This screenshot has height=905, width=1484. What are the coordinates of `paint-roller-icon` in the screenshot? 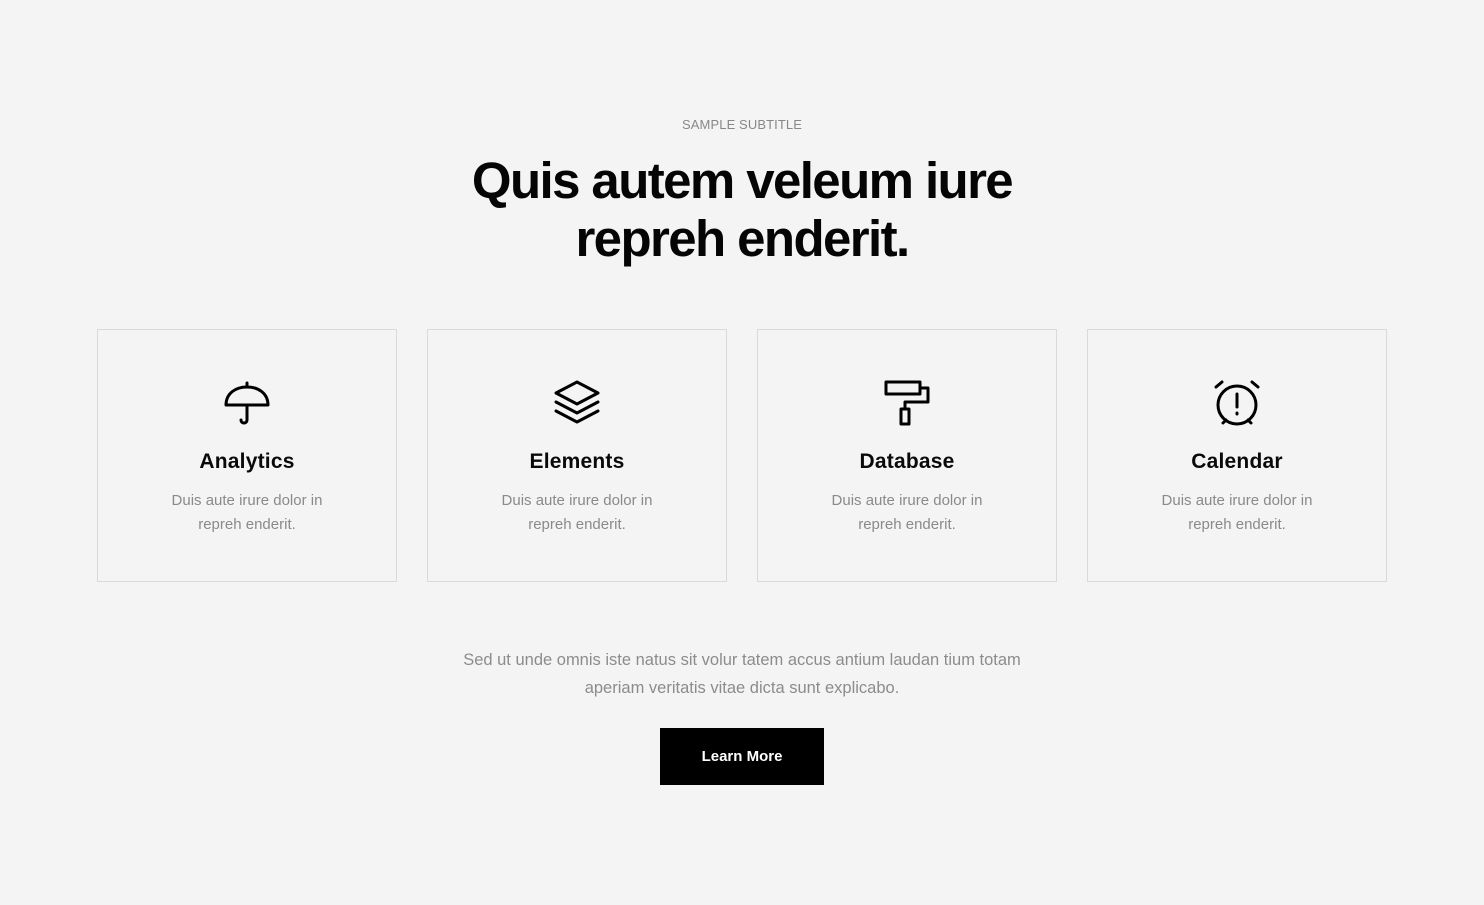 It's located at (907, 403).